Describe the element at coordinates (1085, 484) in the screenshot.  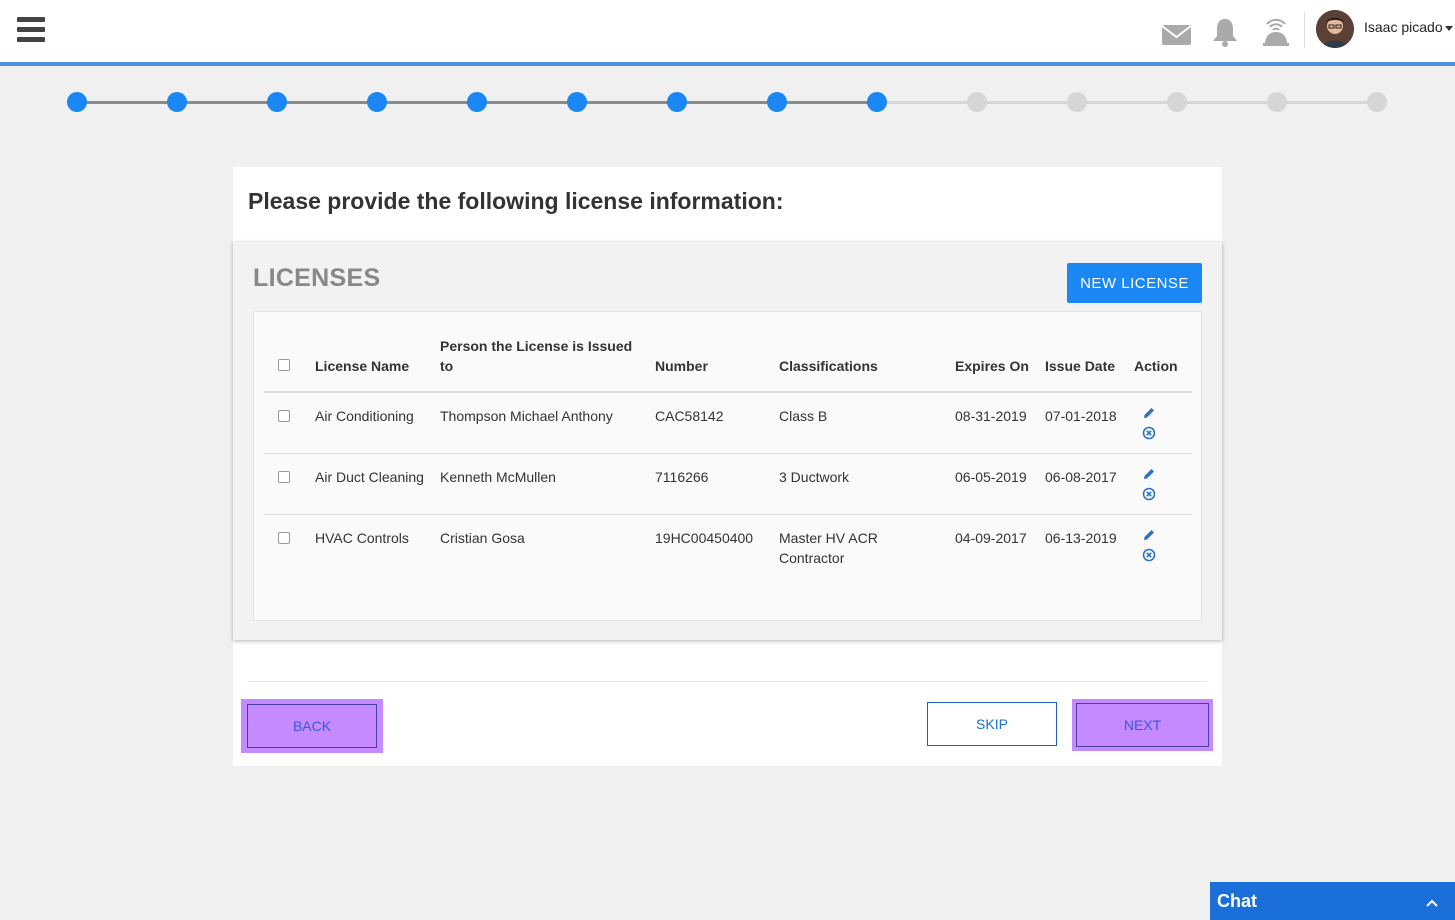
I see `issue-cell: 06-08-2017` at that location.